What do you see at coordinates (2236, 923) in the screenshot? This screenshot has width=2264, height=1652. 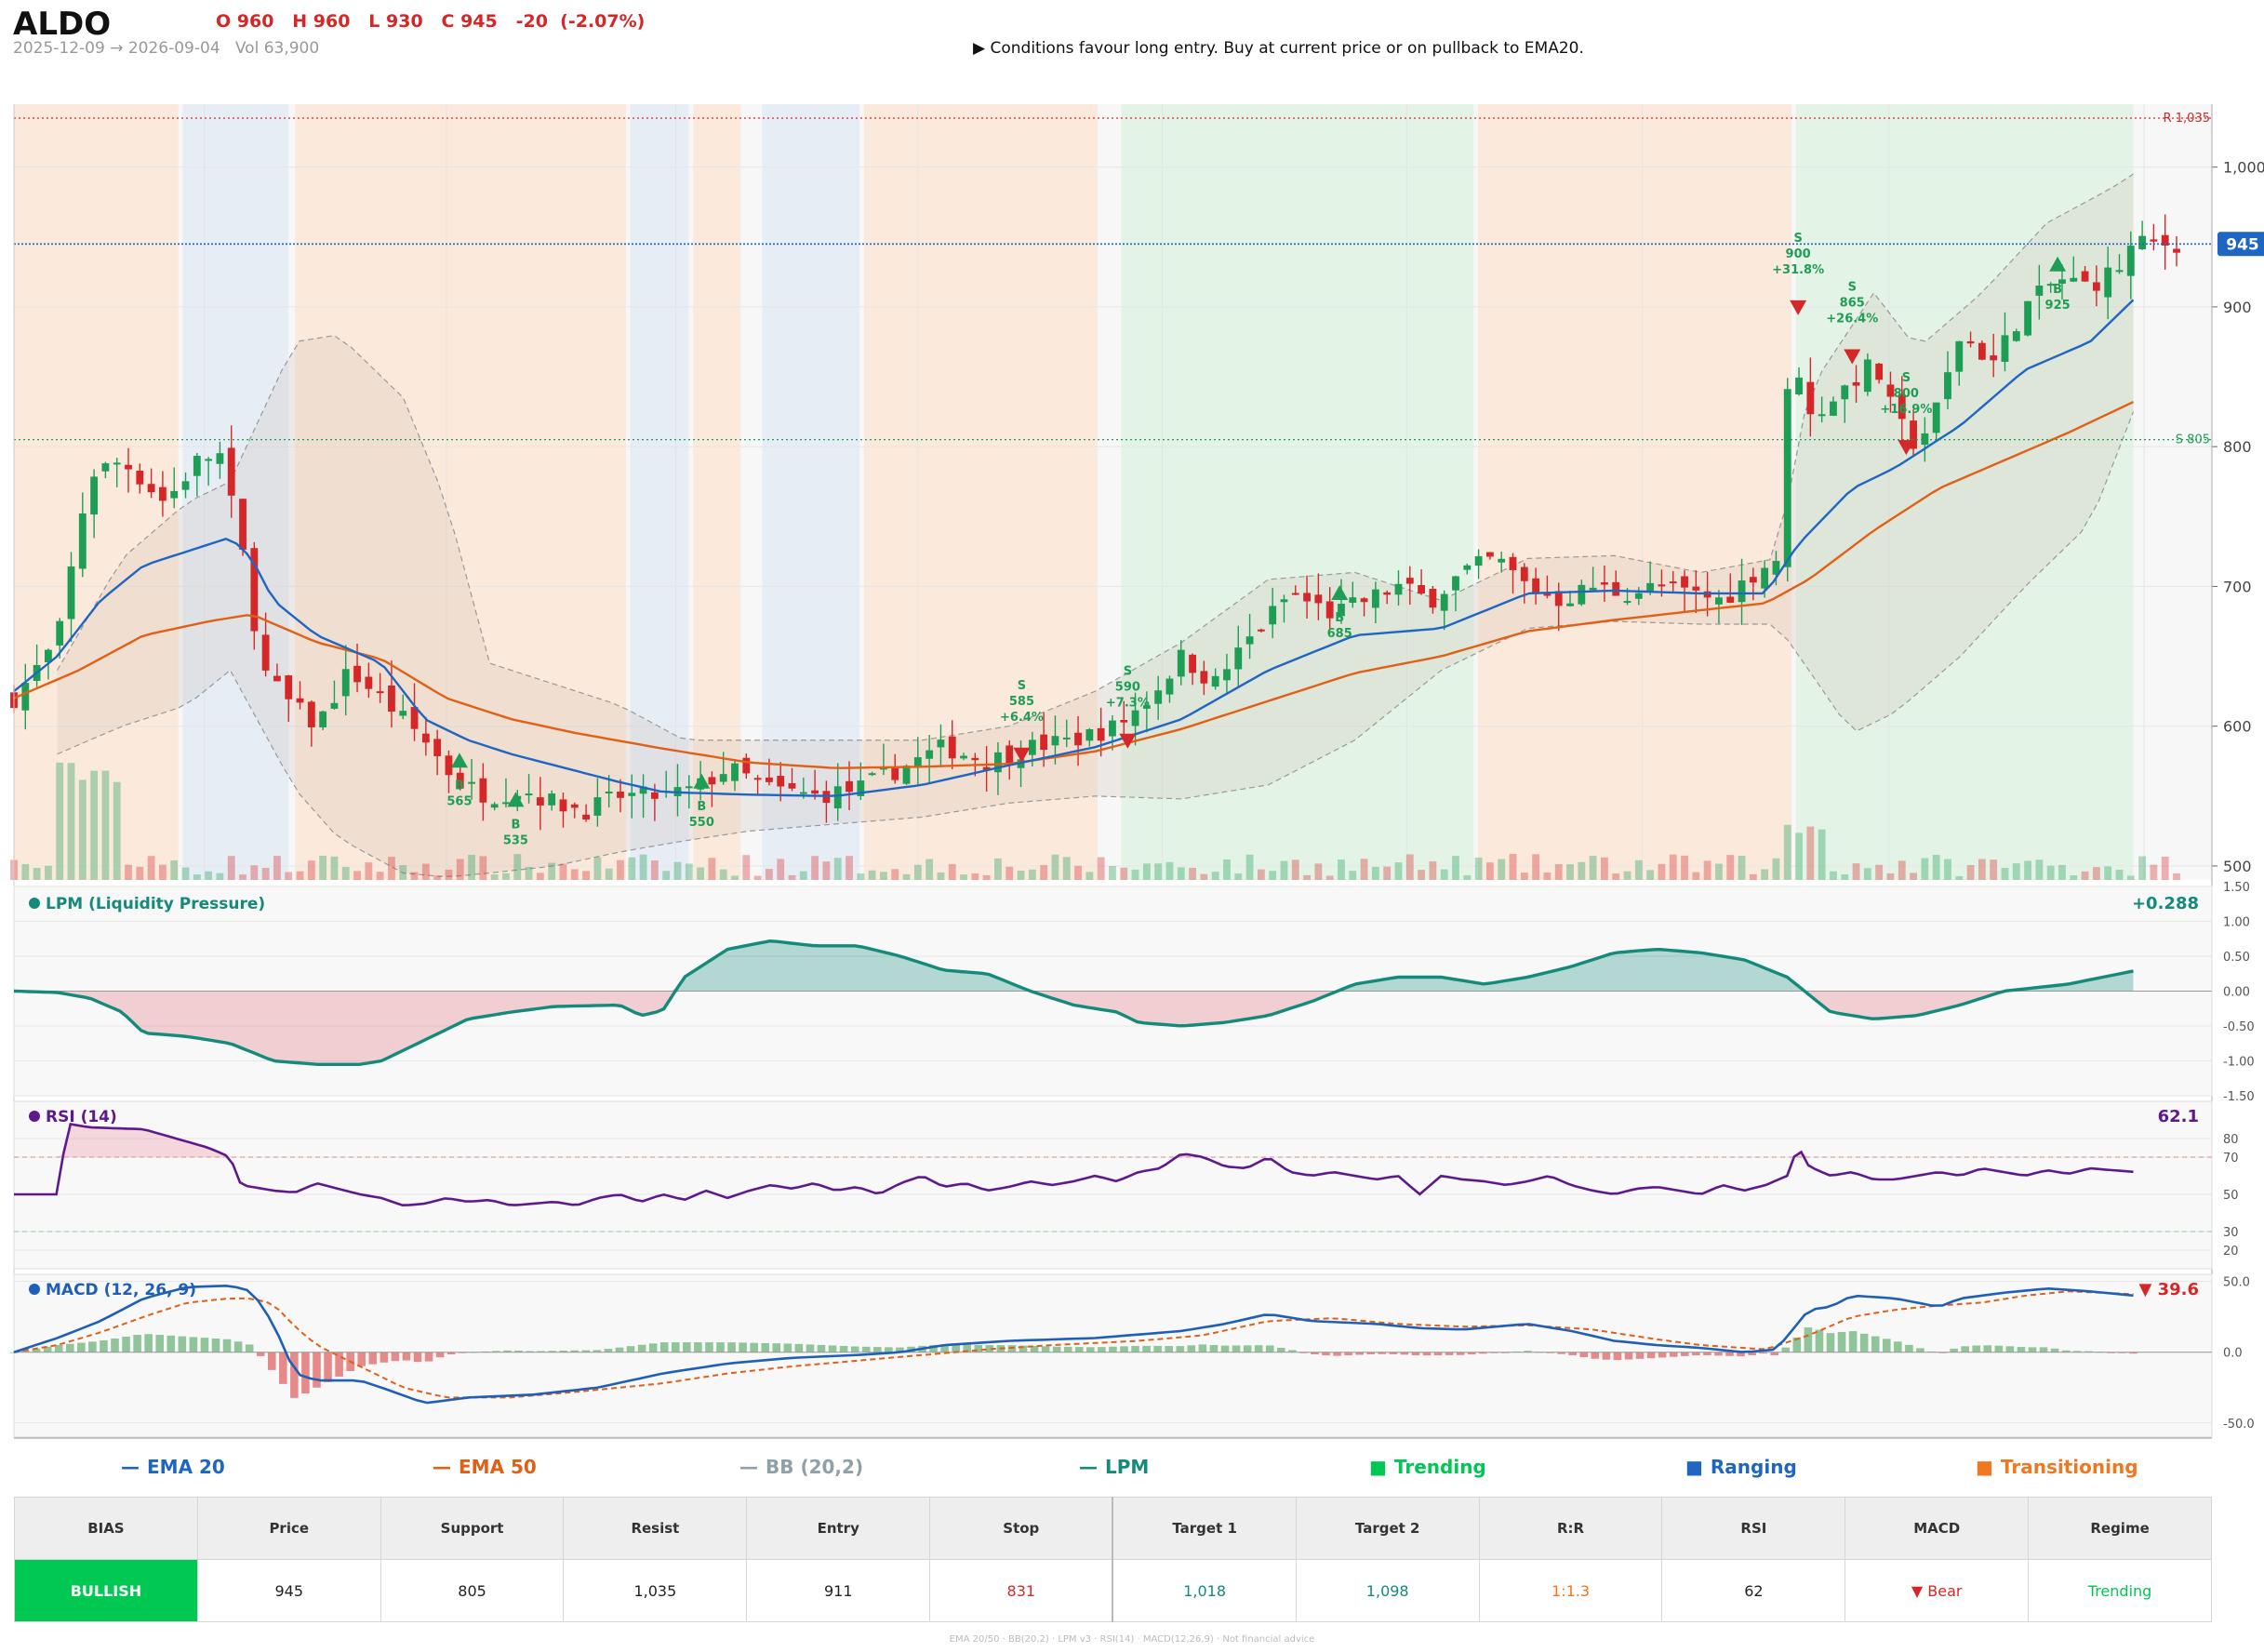 I see `panel-y-tick-label: 1.00` at bounding box center [2236, 923].